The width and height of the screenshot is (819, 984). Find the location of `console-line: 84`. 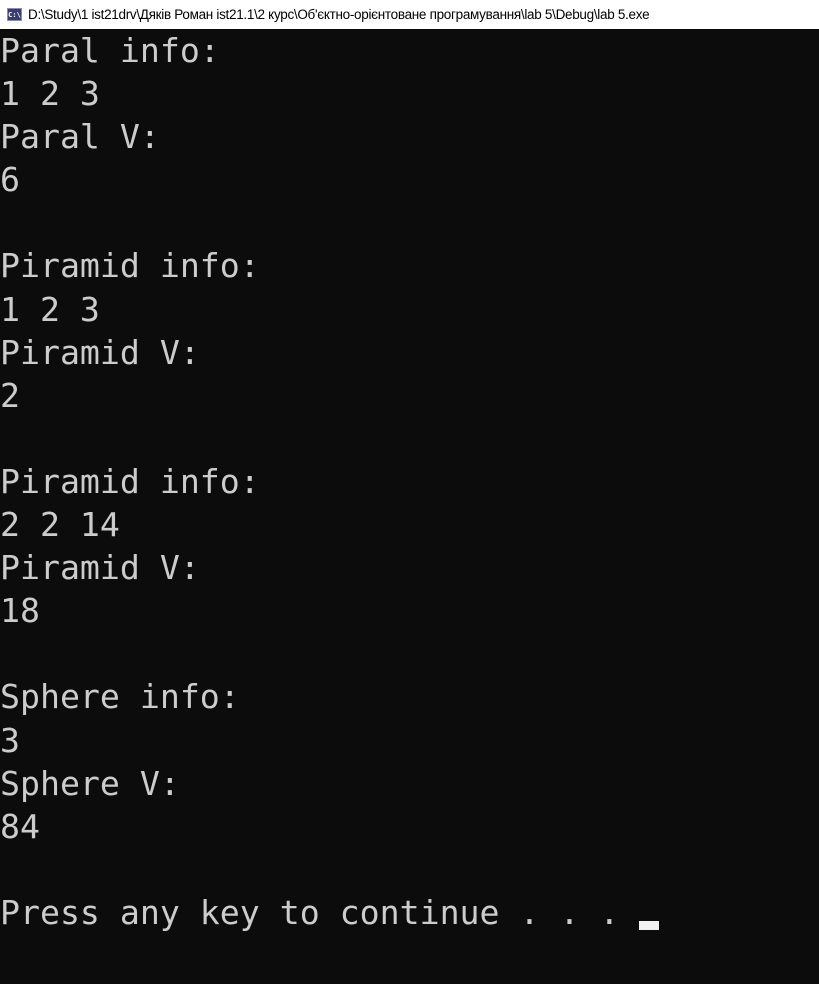

console-line: 84 is located at coordinates (20, 826).